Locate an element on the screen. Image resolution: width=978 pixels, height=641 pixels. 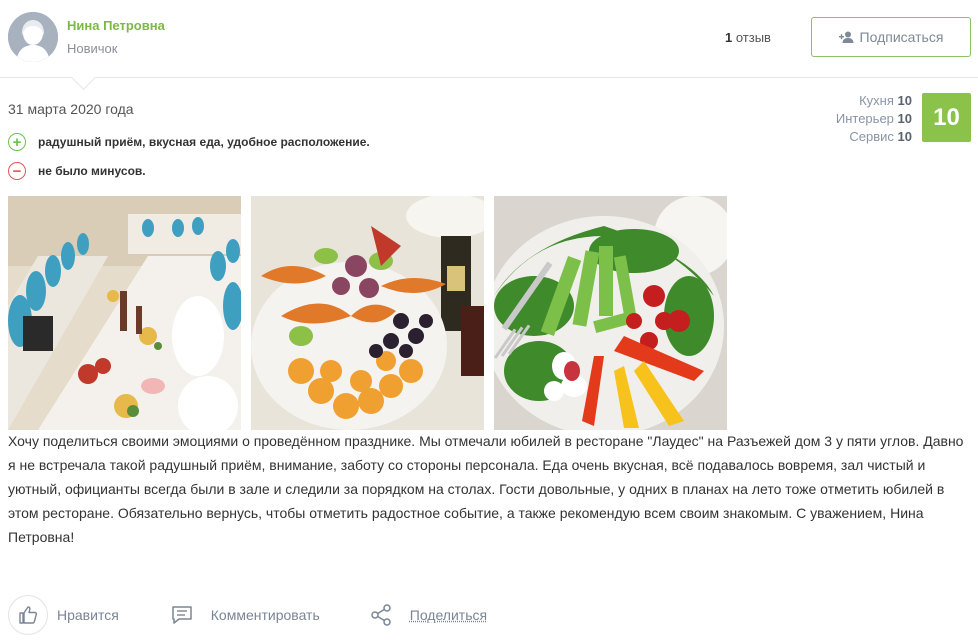
user-silhouette-icon is located at coordinates (33, 37).